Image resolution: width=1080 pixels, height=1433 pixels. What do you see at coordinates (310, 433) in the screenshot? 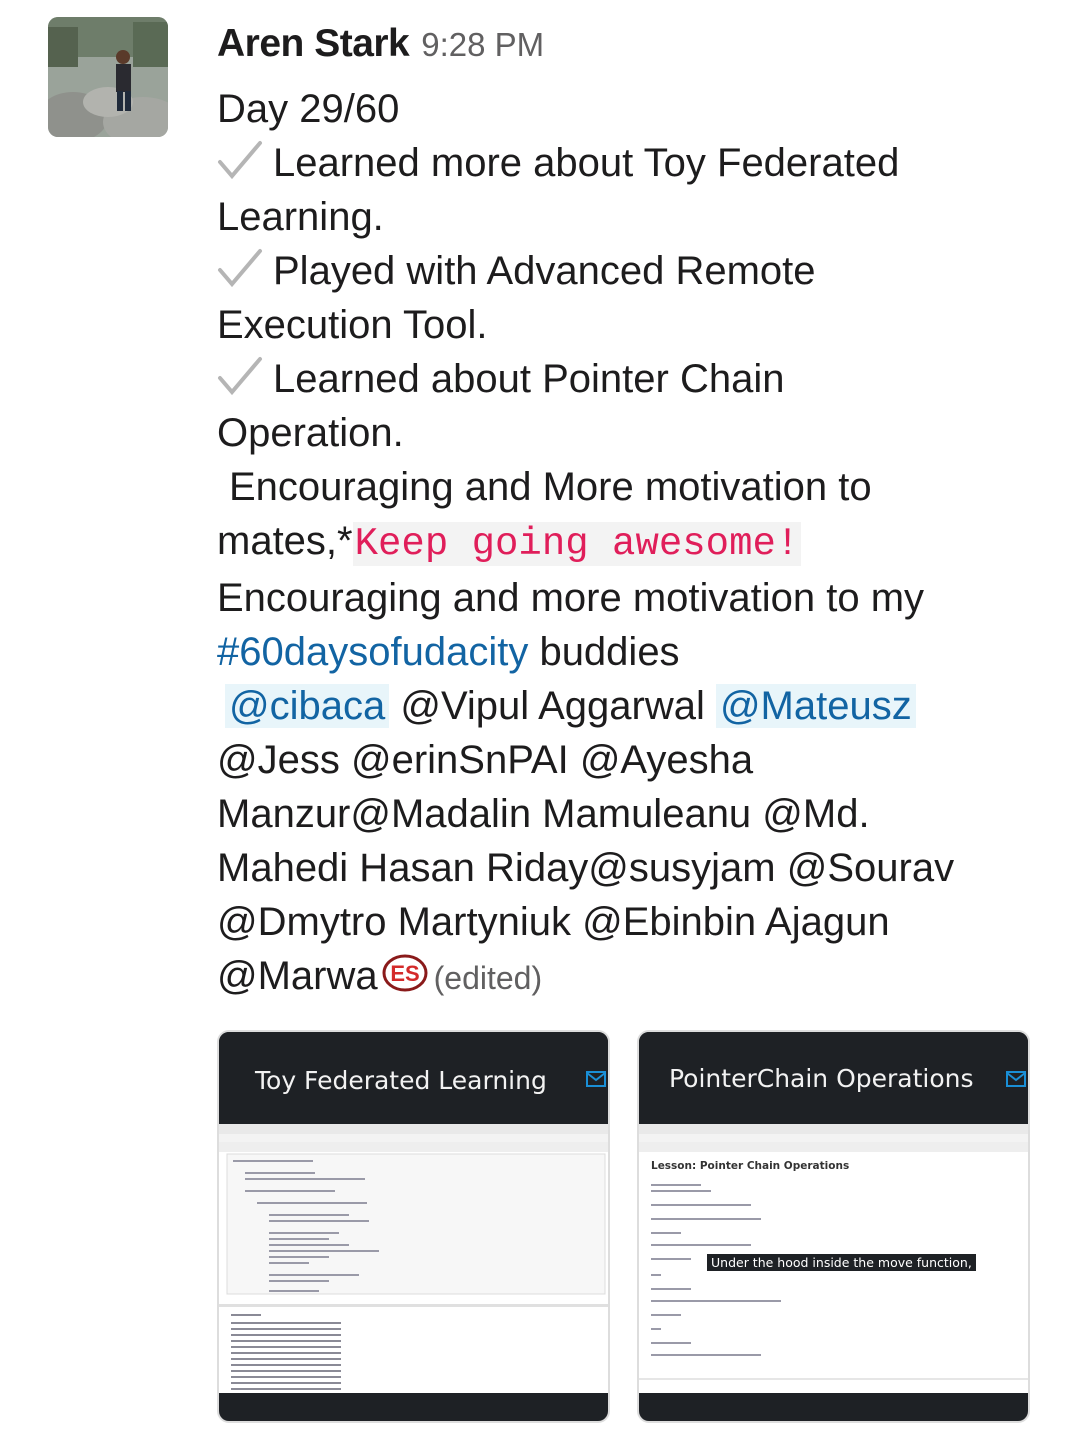
I see `message-line: Operation.` at bounding box center [310, 433].